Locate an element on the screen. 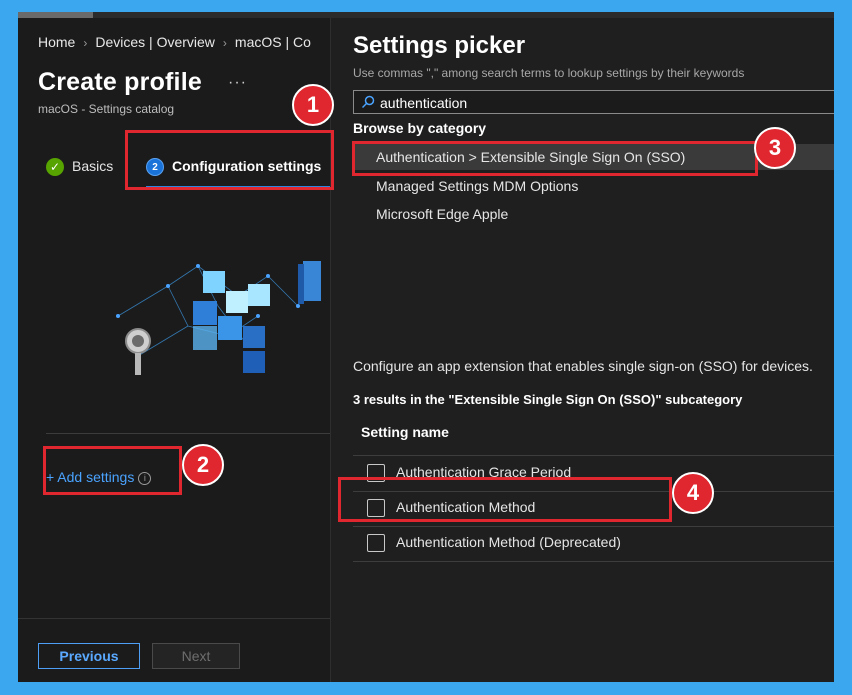 The width and height of the screenshot is (852, 695). highlight-box-setting is located at coordinates (505, 499).